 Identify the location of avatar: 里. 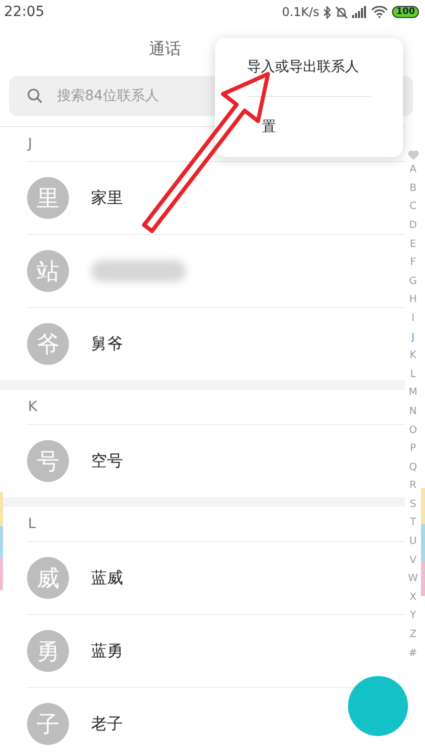
(48, 198).